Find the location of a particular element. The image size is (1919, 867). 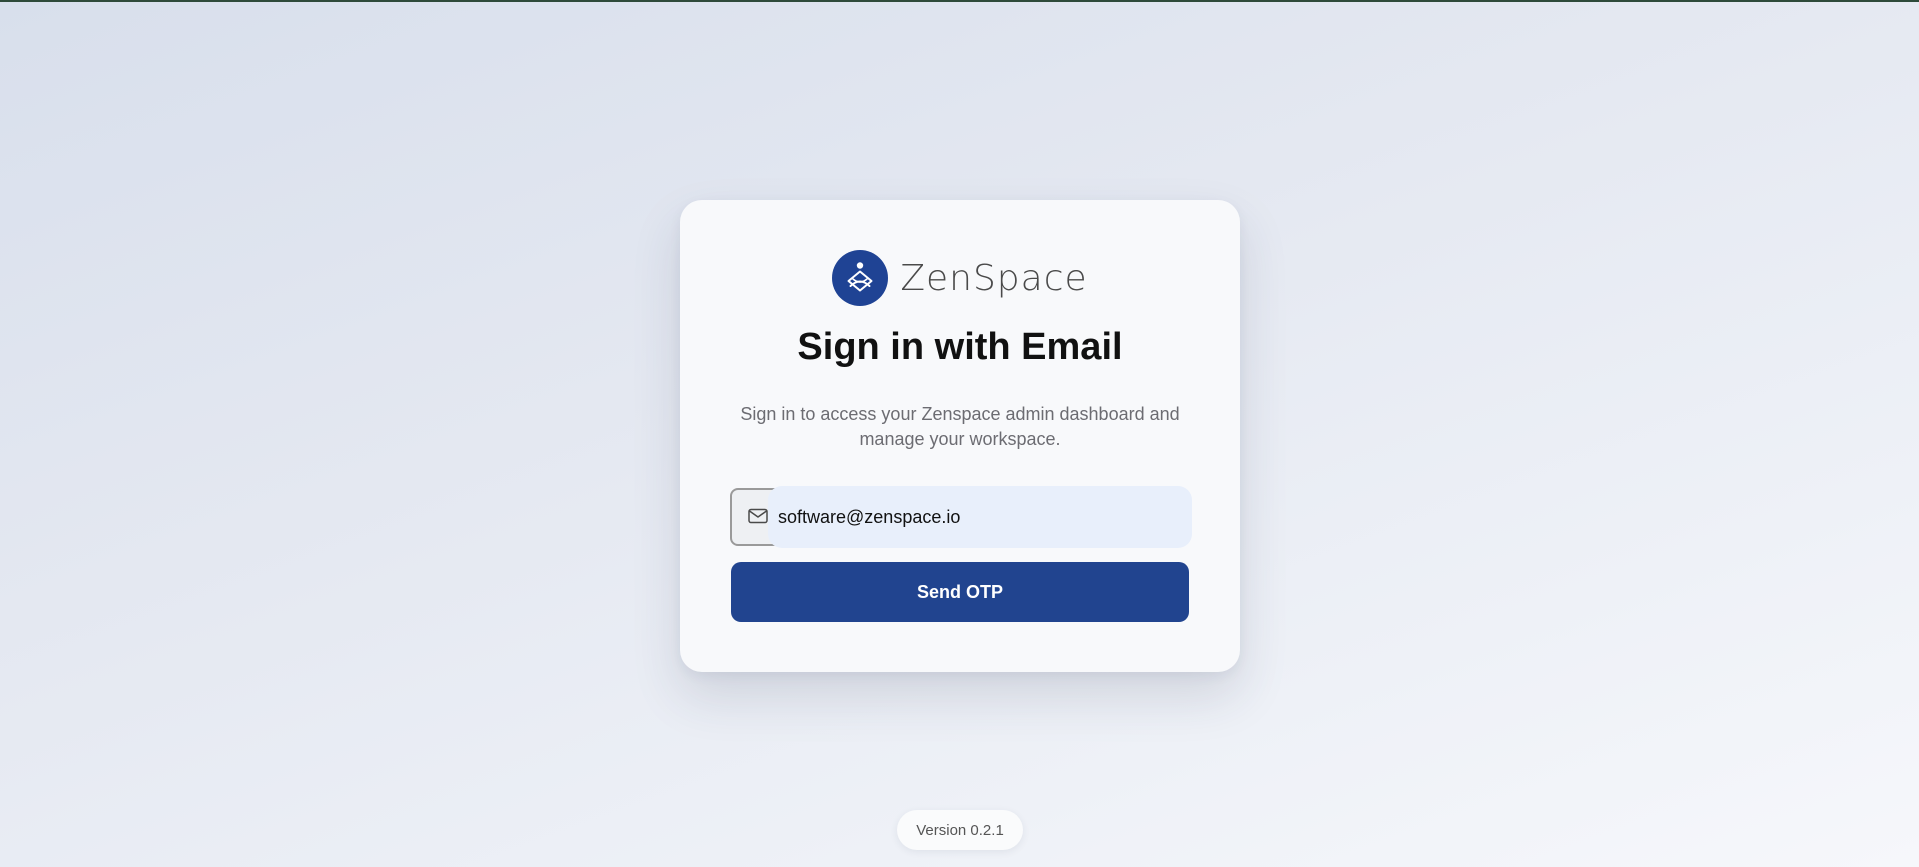

brand-header: ZenSpace is located at coordinates (960, 278).